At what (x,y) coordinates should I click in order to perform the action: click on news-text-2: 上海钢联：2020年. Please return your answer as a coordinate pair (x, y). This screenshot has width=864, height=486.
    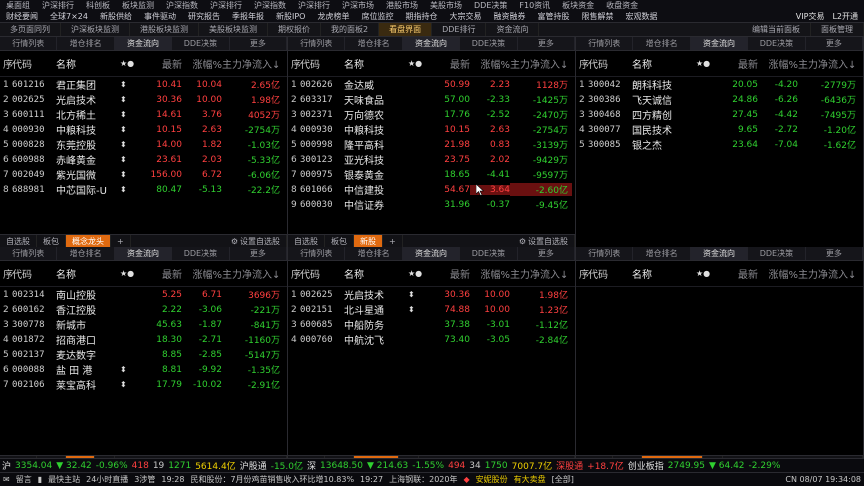
    Looking at the image, I should click on (423, 479).